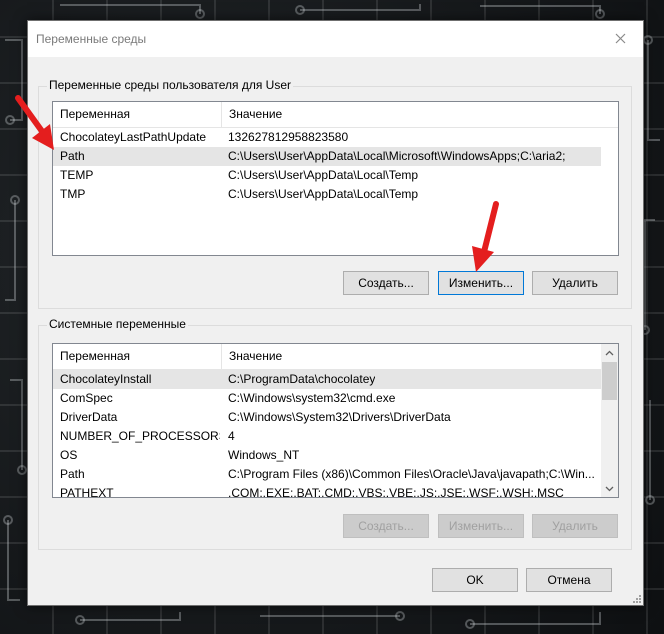  Describe the element at coordinates (87, 492) in the screenshot. I see `variable-name: PATHEXT` at that location.